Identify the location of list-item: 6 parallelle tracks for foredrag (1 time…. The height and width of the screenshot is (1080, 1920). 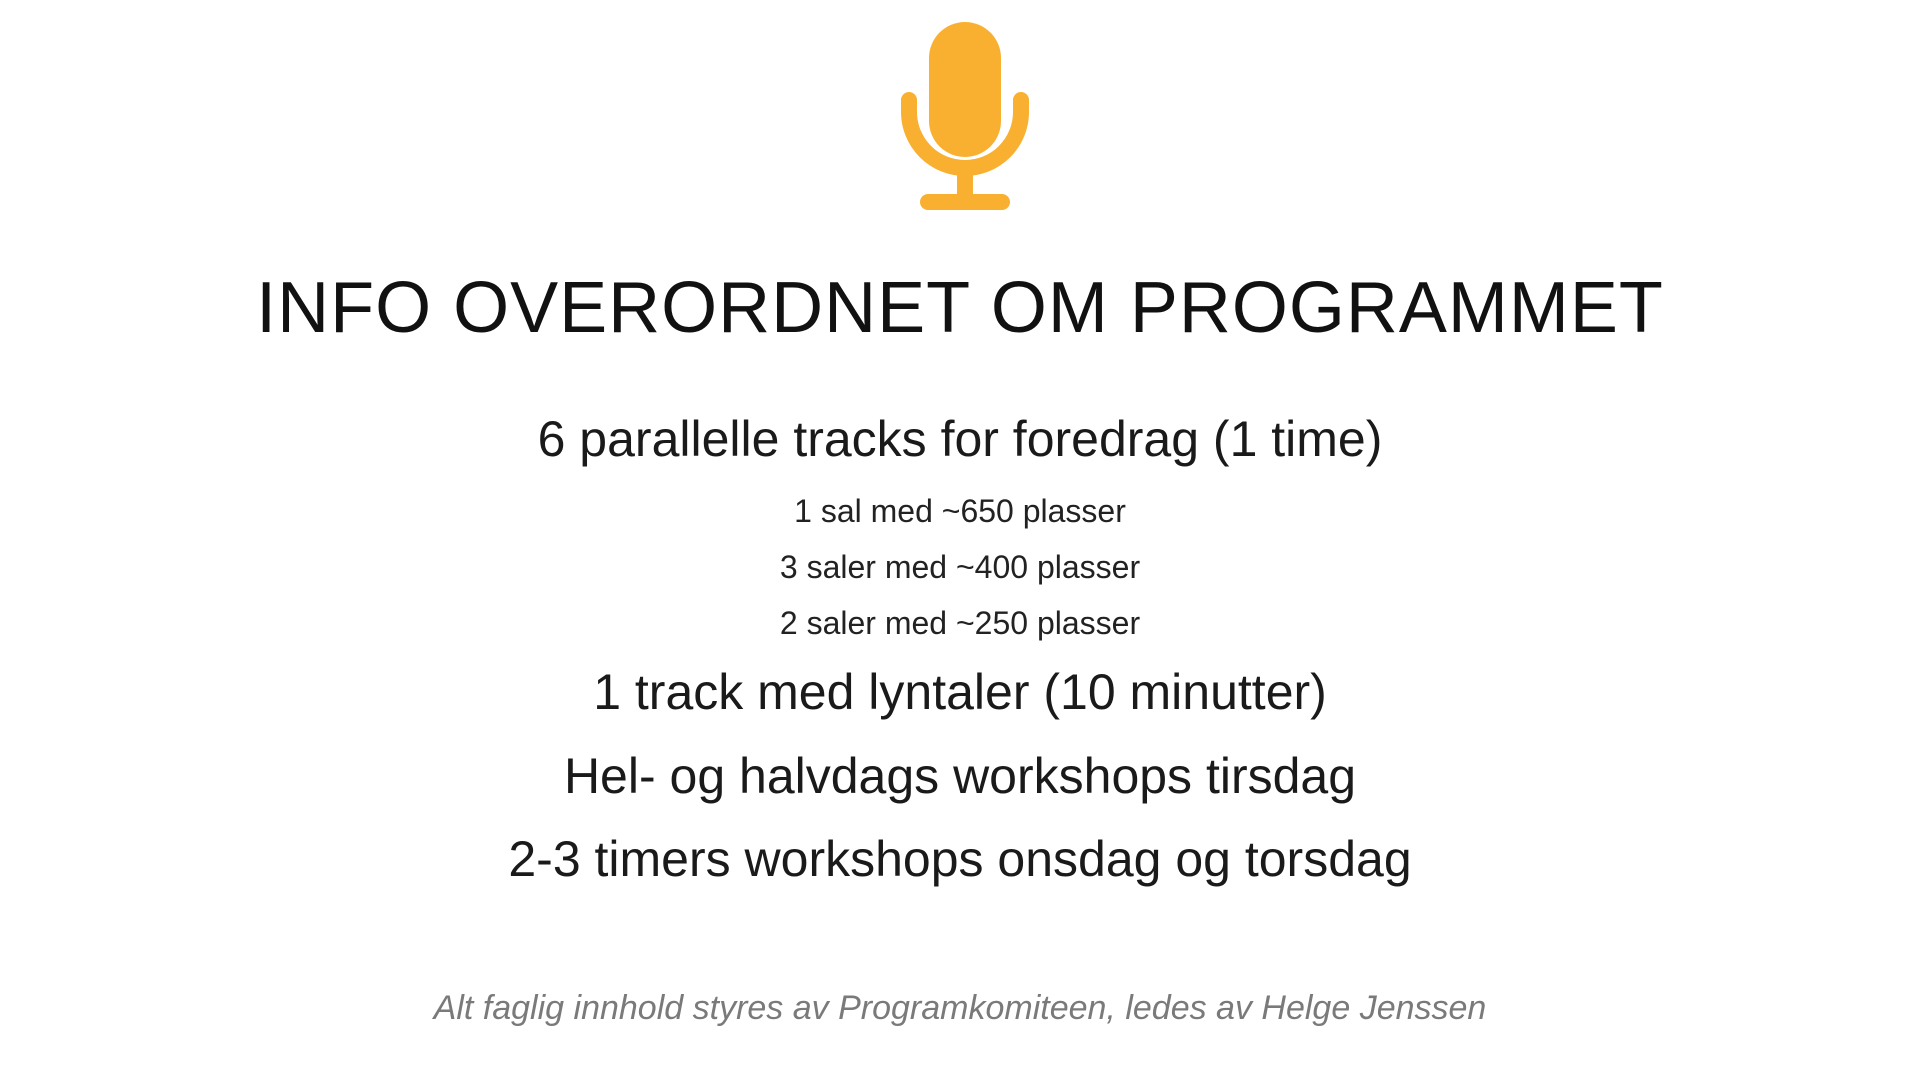
(960, 439).